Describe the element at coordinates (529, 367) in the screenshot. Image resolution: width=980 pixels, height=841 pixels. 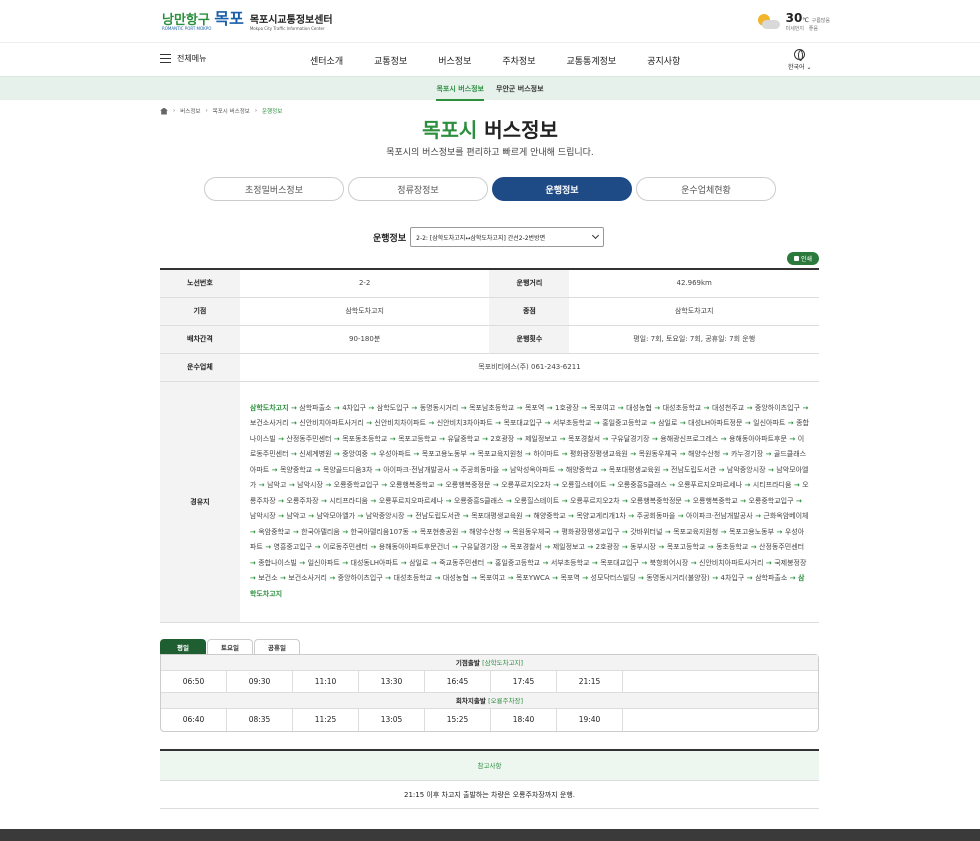
I see `company-value: 목포비티에스(주) 061-243-6211` at that location.